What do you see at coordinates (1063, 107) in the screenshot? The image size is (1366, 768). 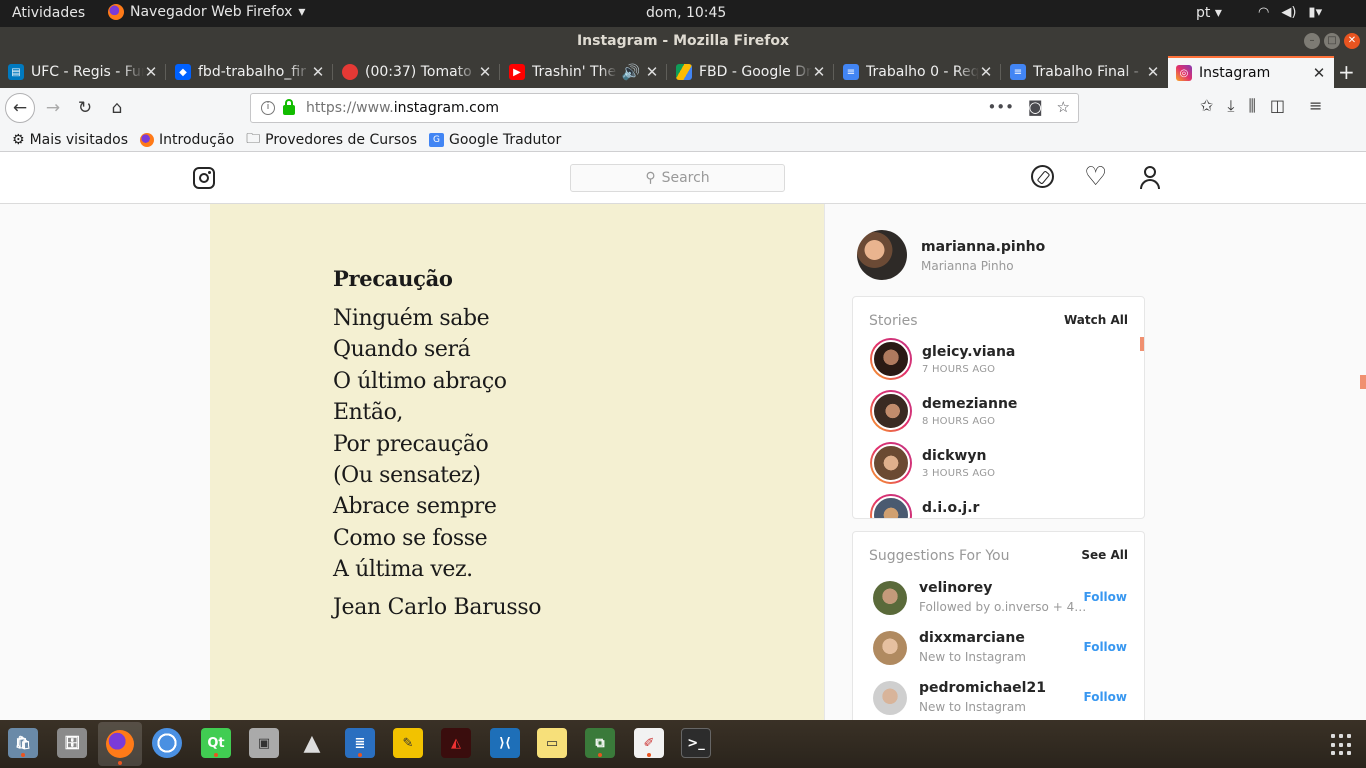 I see `bookmark-star-icon: ☆` at bounding box center [1063, 107].